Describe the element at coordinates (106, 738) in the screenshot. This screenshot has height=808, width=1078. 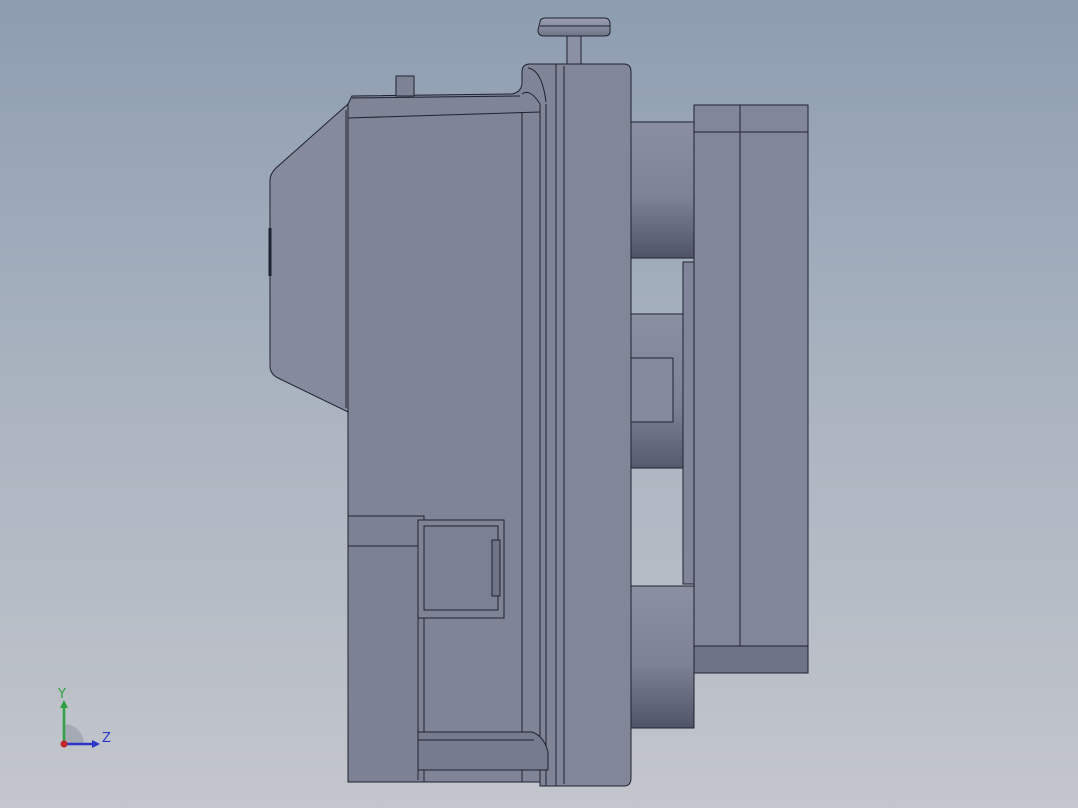
I see `triad-z-label: Z` at that location.